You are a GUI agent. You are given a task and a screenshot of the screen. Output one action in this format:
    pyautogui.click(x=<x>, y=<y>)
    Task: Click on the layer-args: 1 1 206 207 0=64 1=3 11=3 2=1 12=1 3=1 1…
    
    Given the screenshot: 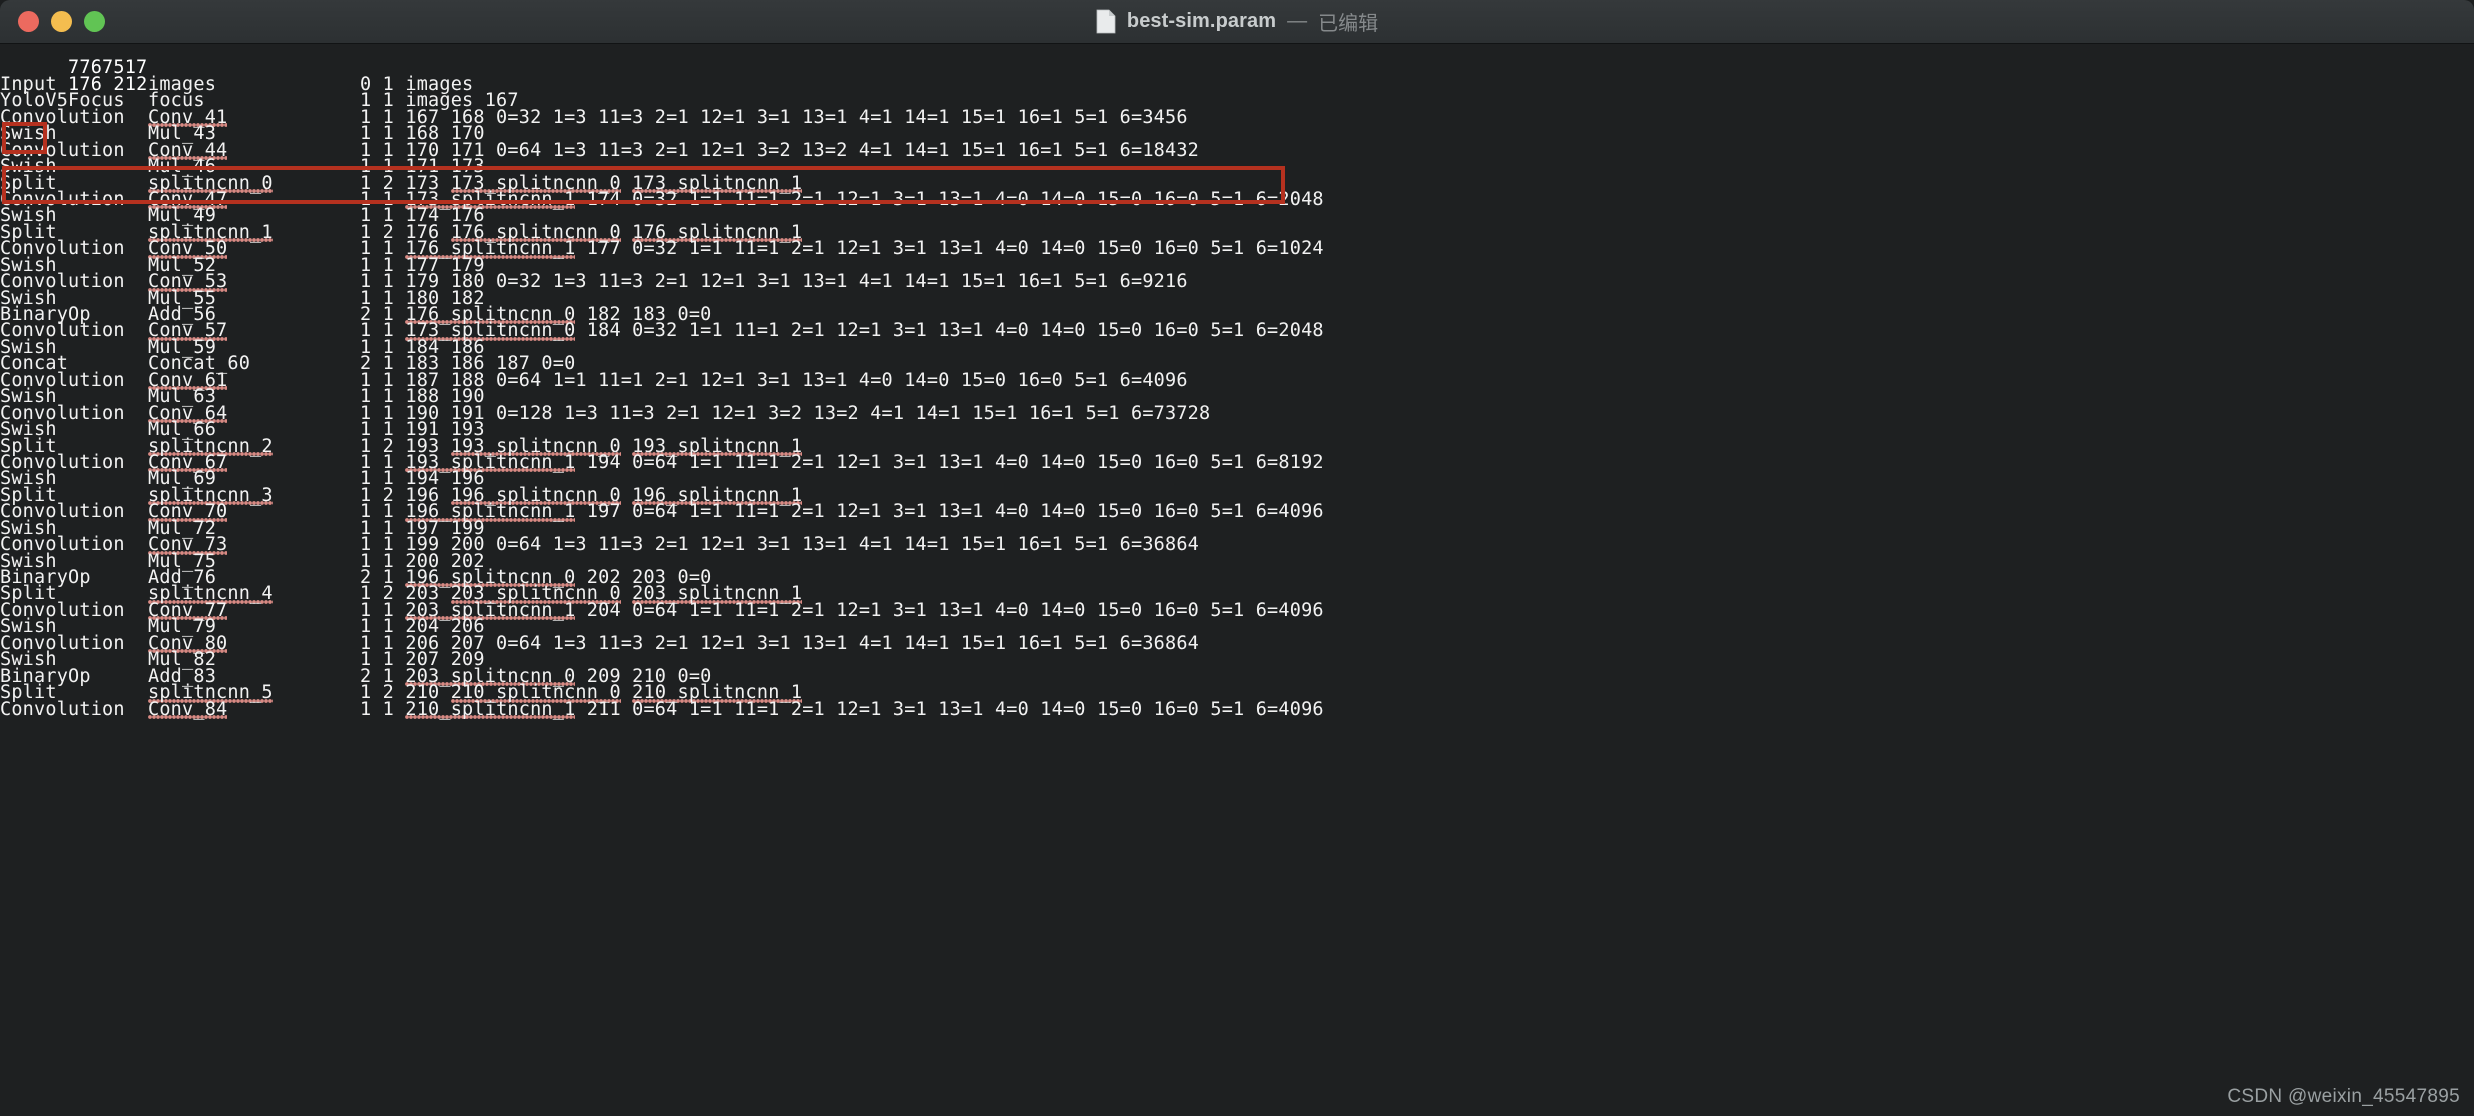 What is the action you would take?
    pyautogui.click(x=780, y=643)
    